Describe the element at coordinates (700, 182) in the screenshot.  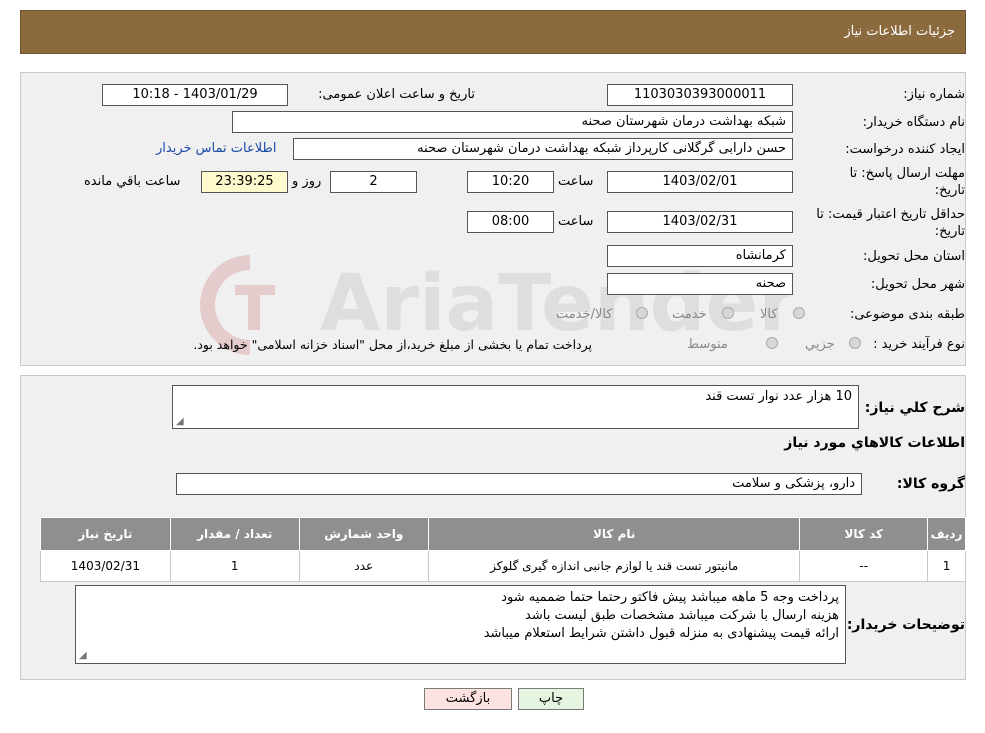
I see `reply-date-field: 1403/02/01` at that location.